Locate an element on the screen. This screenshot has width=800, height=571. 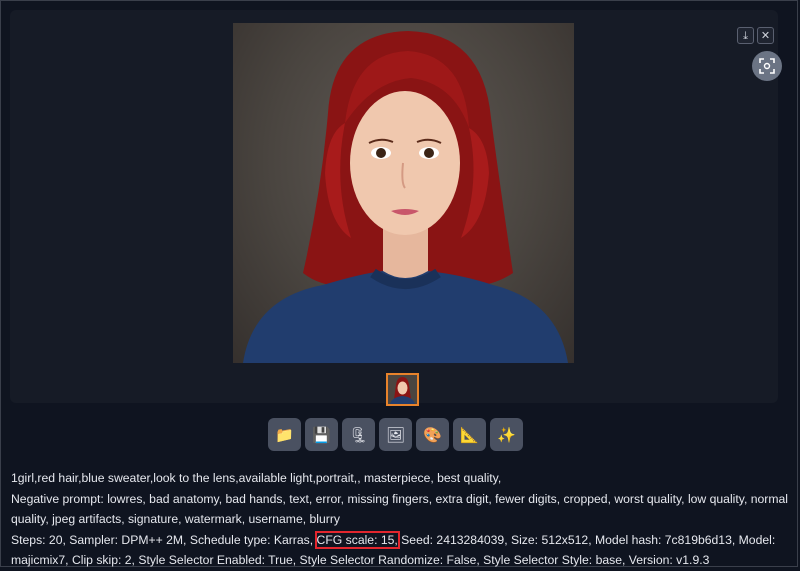
download-button: ⤓ is located at coordinates (745, 35).